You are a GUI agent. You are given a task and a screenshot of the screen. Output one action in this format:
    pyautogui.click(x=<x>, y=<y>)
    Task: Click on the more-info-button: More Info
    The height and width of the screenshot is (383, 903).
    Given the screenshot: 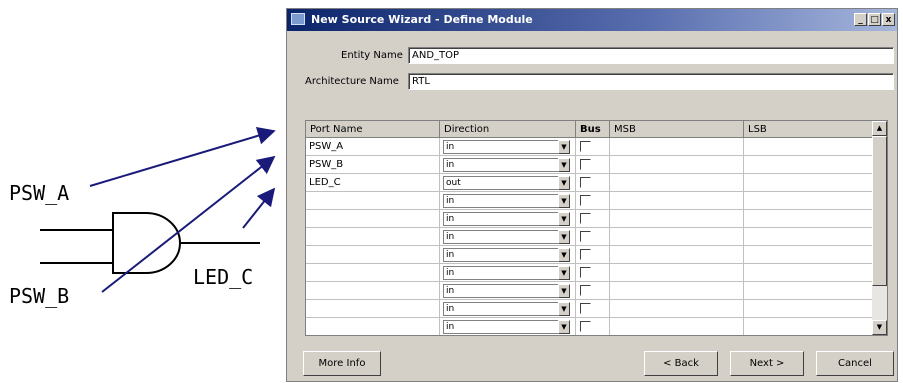 What is the action you would take?
    pyautogui.click(x=342, y=363)
    